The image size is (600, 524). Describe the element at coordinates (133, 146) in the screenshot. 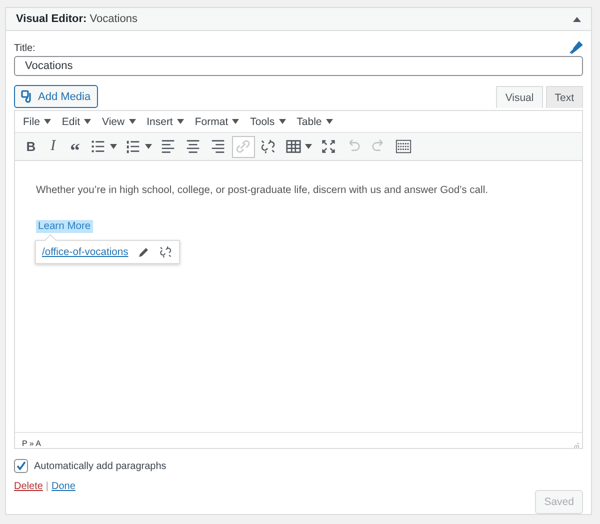

I see `numbered-list-icon` at that location.